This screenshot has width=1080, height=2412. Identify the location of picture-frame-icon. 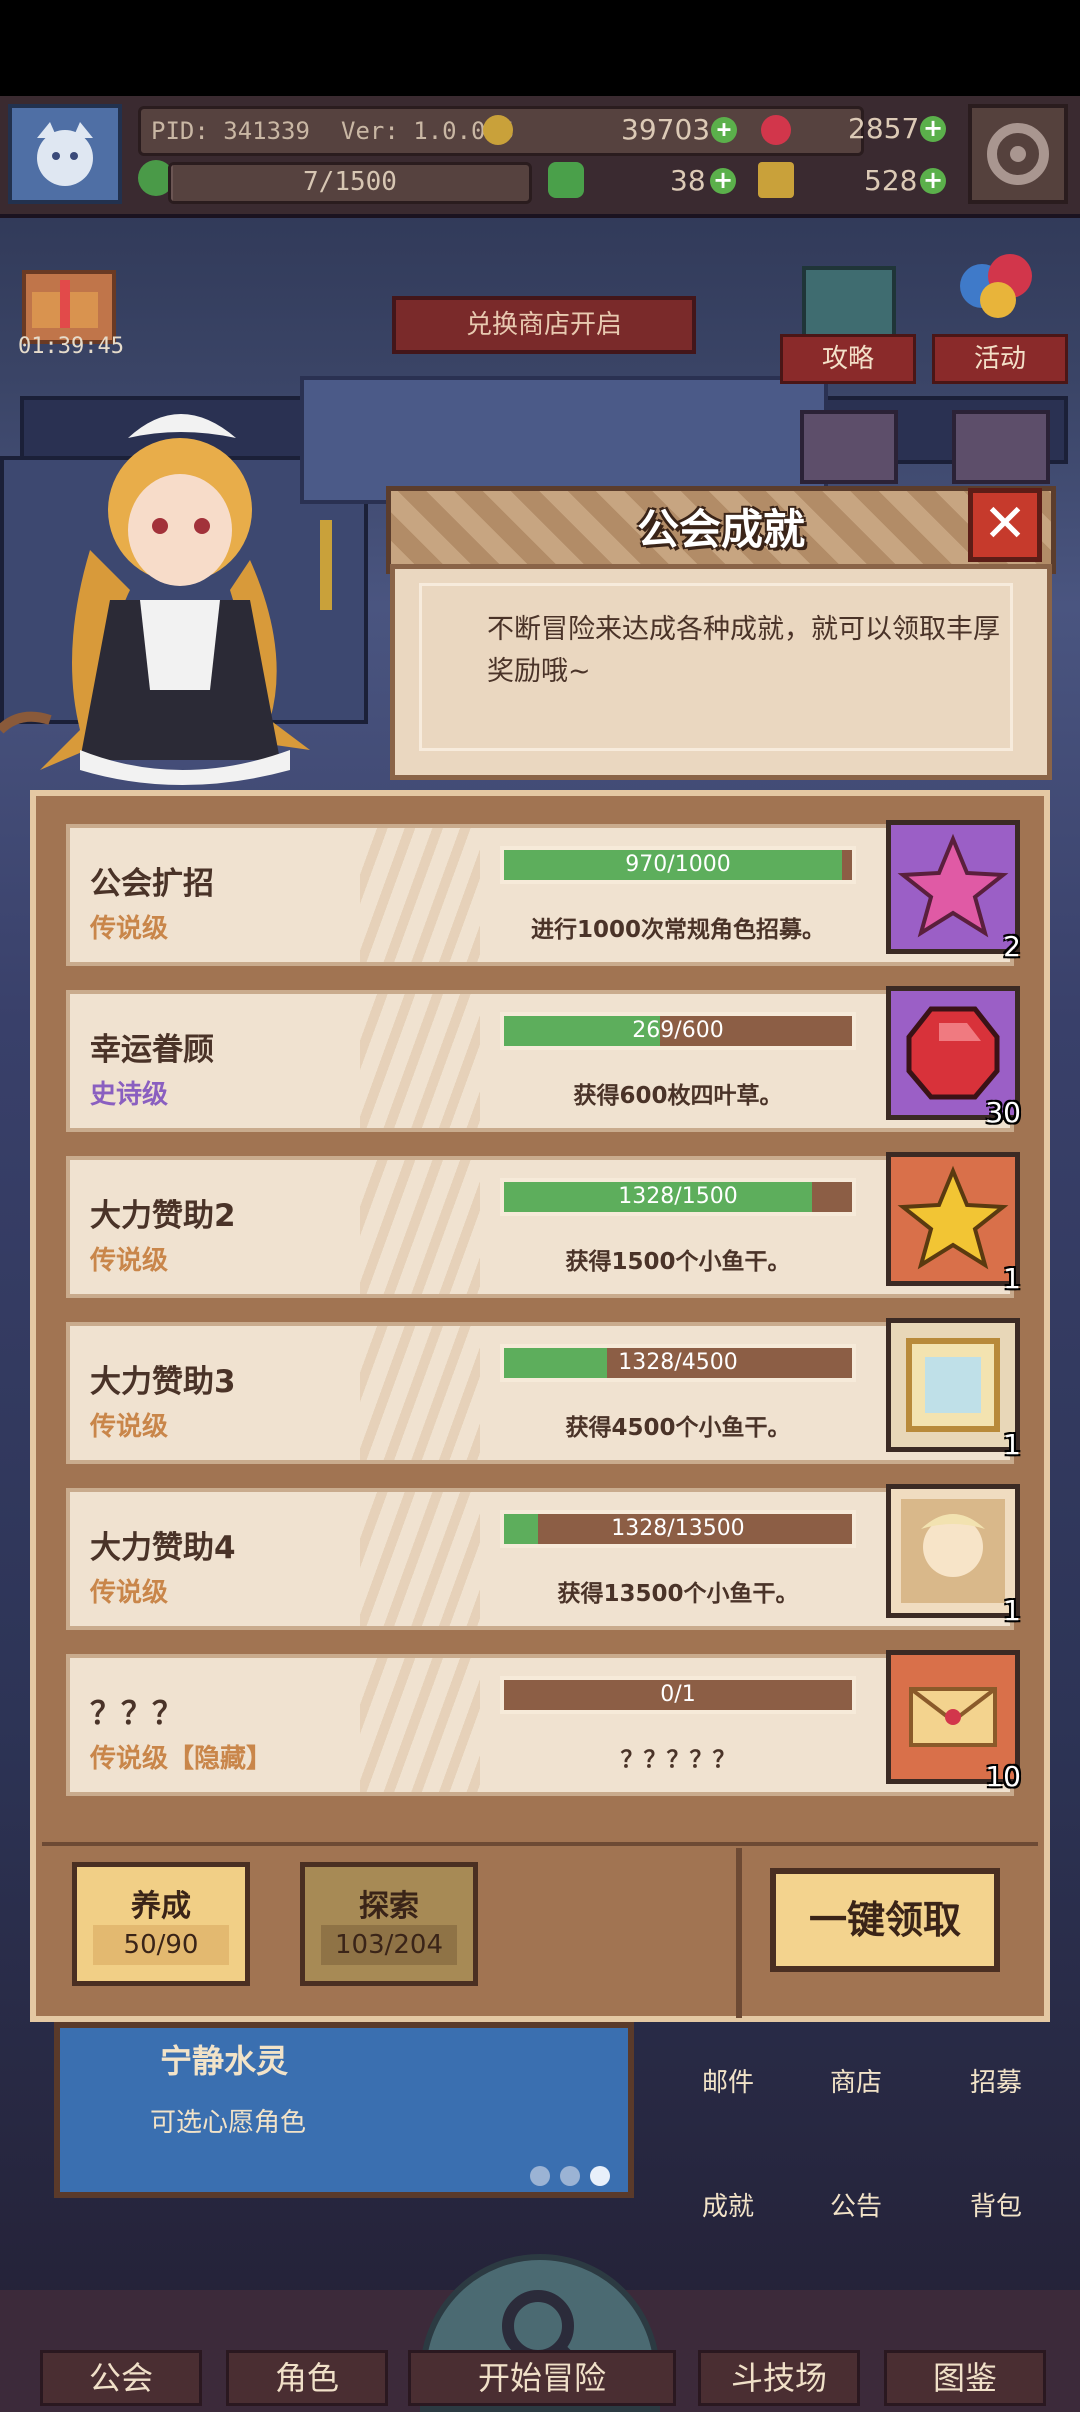
(953, 1385).